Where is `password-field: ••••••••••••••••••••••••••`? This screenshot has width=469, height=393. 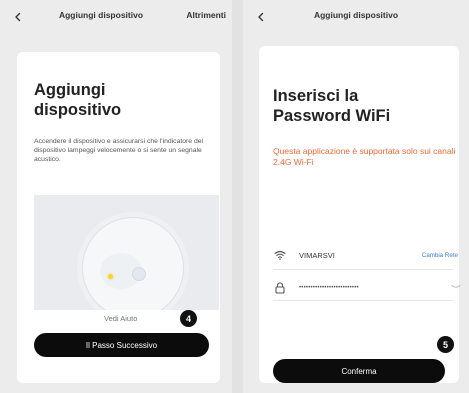 password-field: •••••••••••••••••••••••••• is located at coordinates (367, 288).